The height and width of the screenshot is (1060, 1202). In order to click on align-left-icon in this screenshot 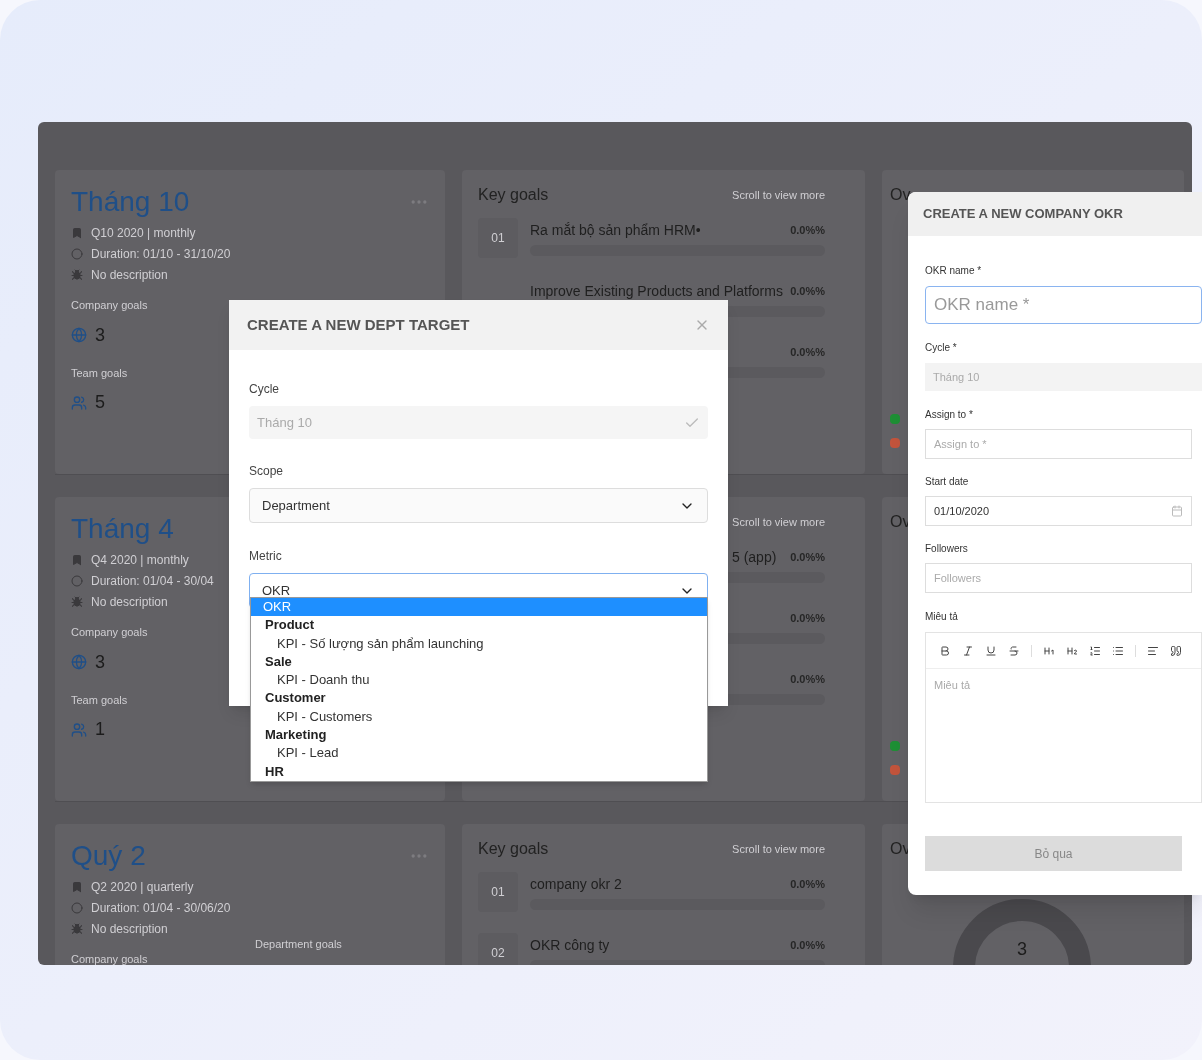, I will do `click(1153, 650)`.